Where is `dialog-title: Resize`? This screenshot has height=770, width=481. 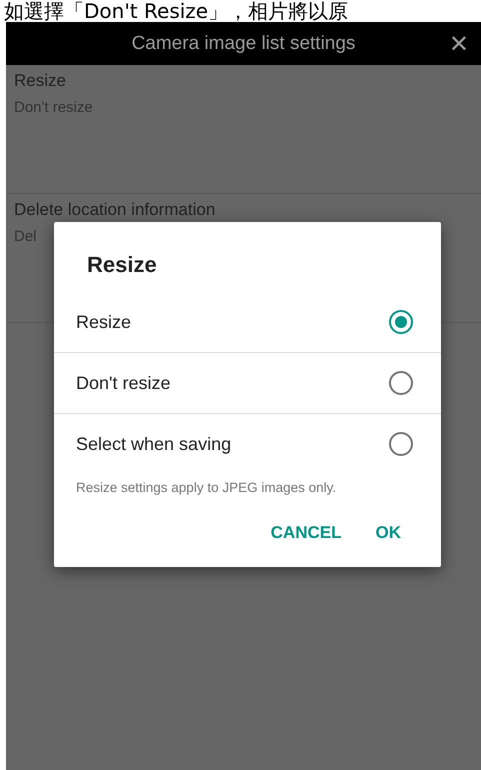 dialog-title: Resize is located at coordinates (122, 265).